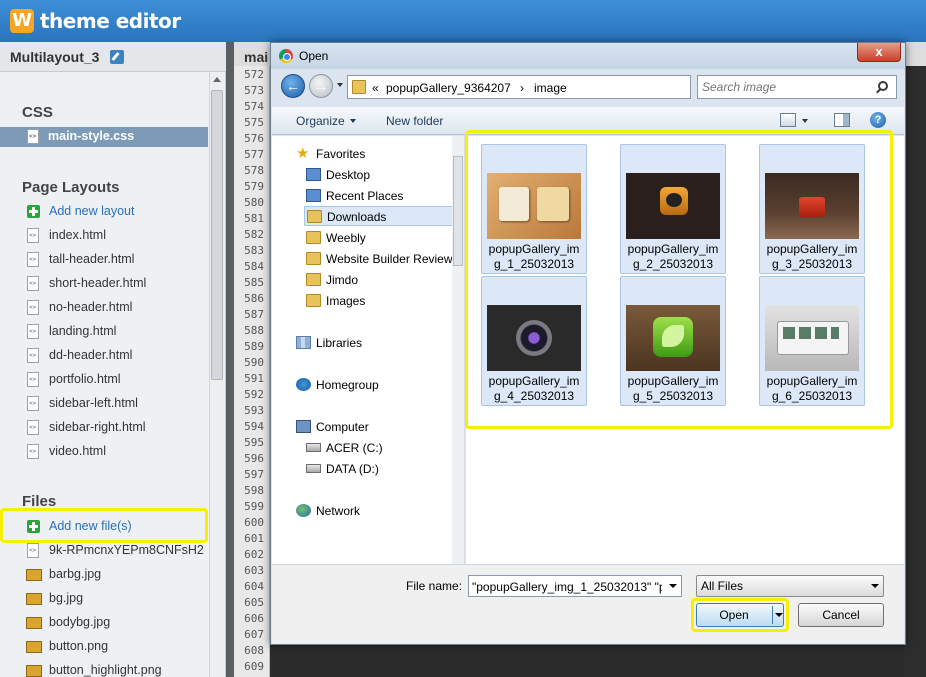 The image size is (926, 677). I want to click on line-number: 576, so click(254, 138).